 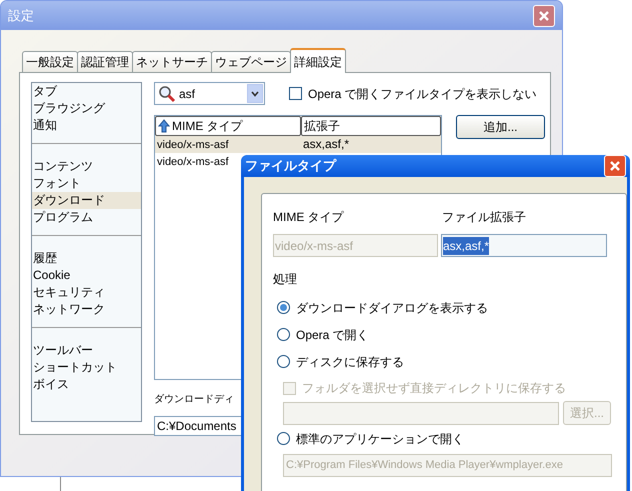 I want to click on extension-label: ファイル拡張子, so click(x=484, y=217).